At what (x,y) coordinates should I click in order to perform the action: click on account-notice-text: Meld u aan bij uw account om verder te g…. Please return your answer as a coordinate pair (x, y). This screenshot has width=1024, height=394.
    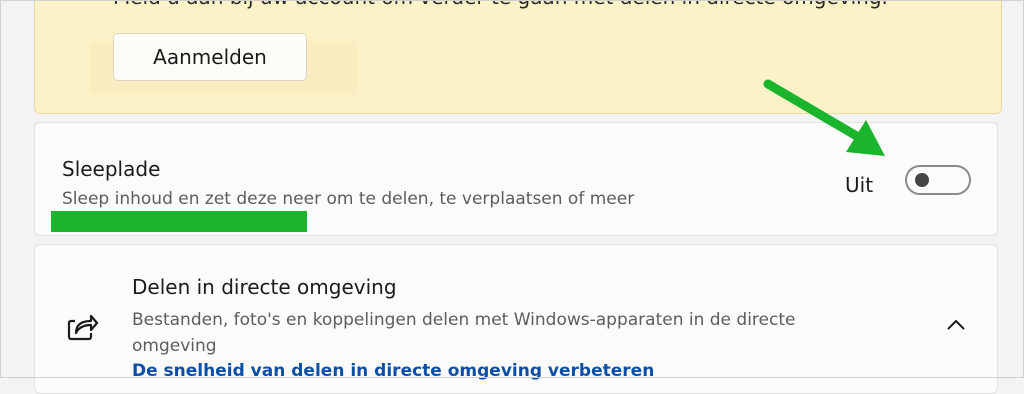
    Looking at the image, I should click on (500, 4).